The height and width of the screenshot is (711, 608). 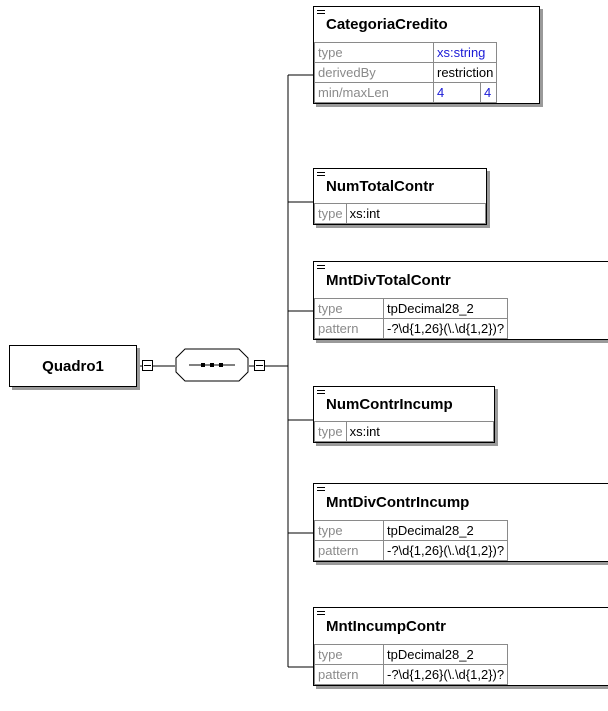 I want to click on property-value: restriction, so click(x=465, y=72).